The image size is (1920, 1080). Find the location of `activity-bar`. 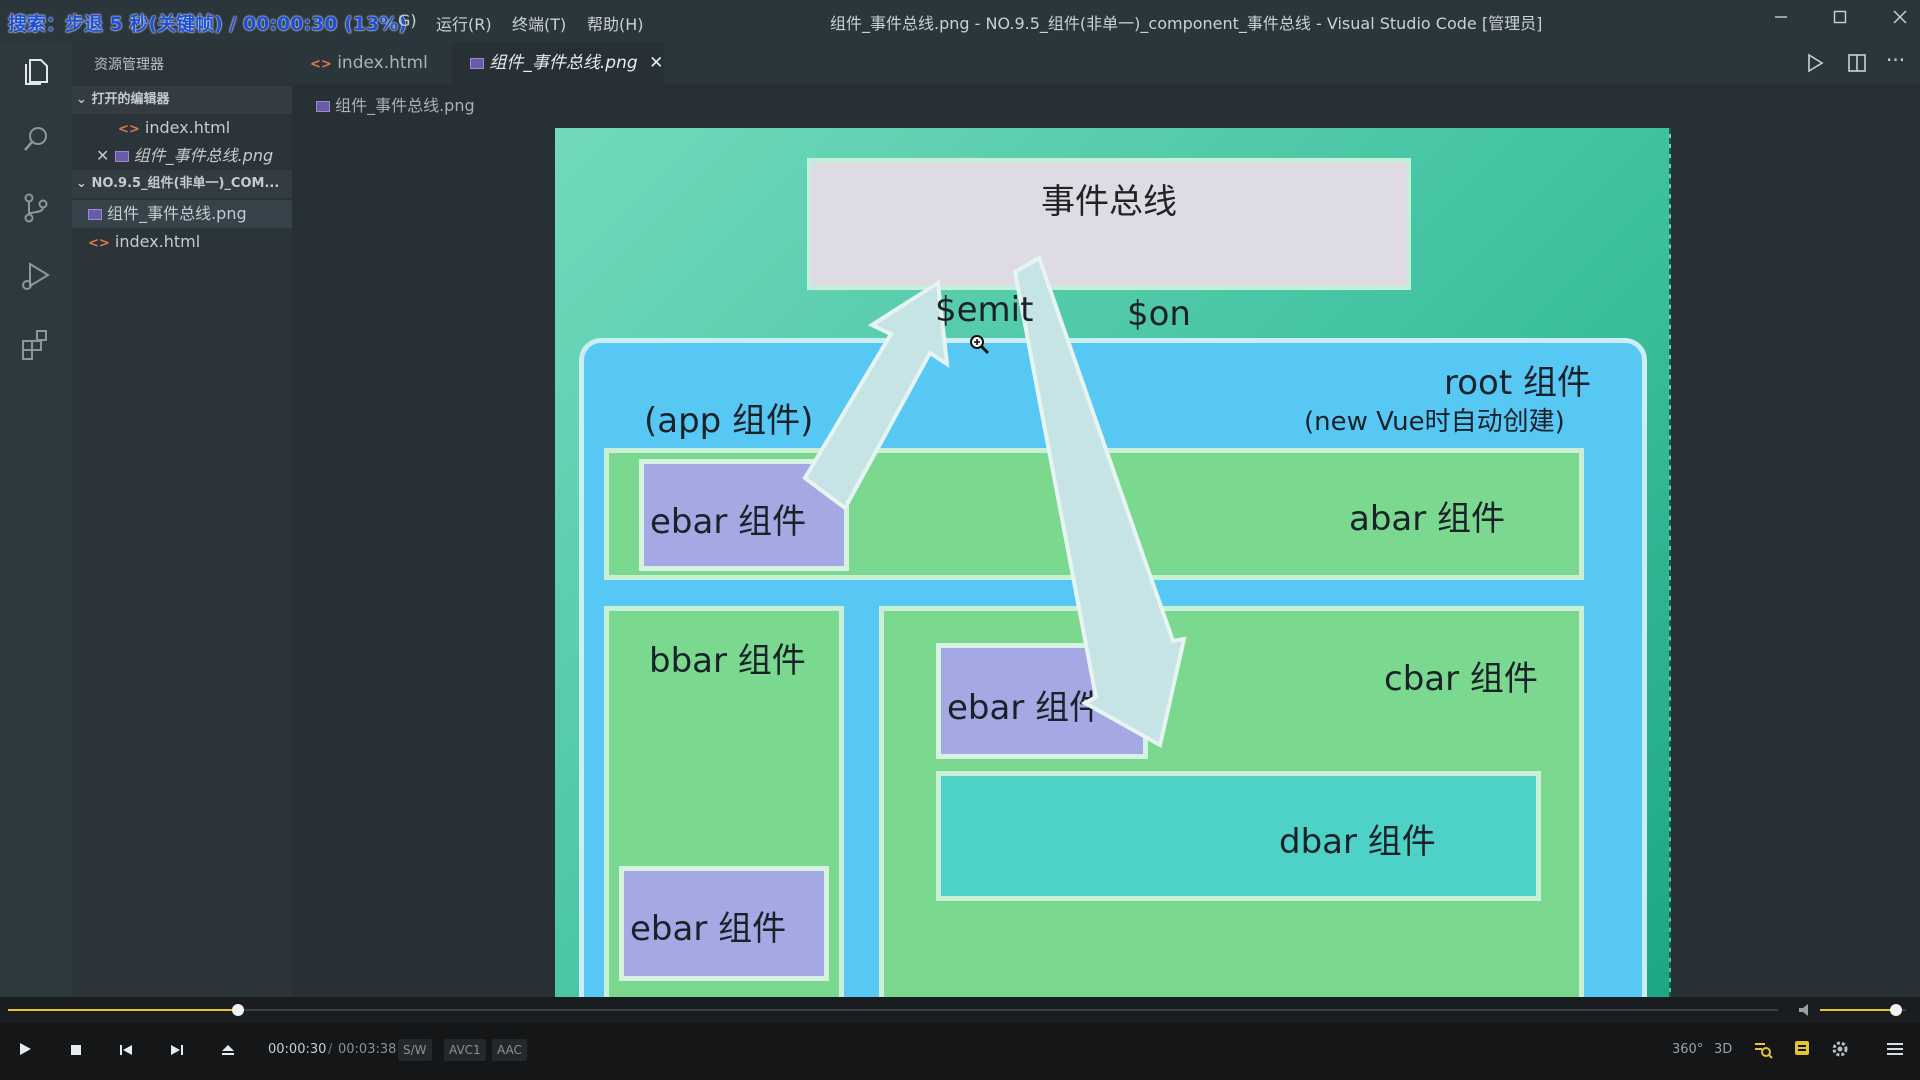

activity-bar is located at coordinates (36, 519).